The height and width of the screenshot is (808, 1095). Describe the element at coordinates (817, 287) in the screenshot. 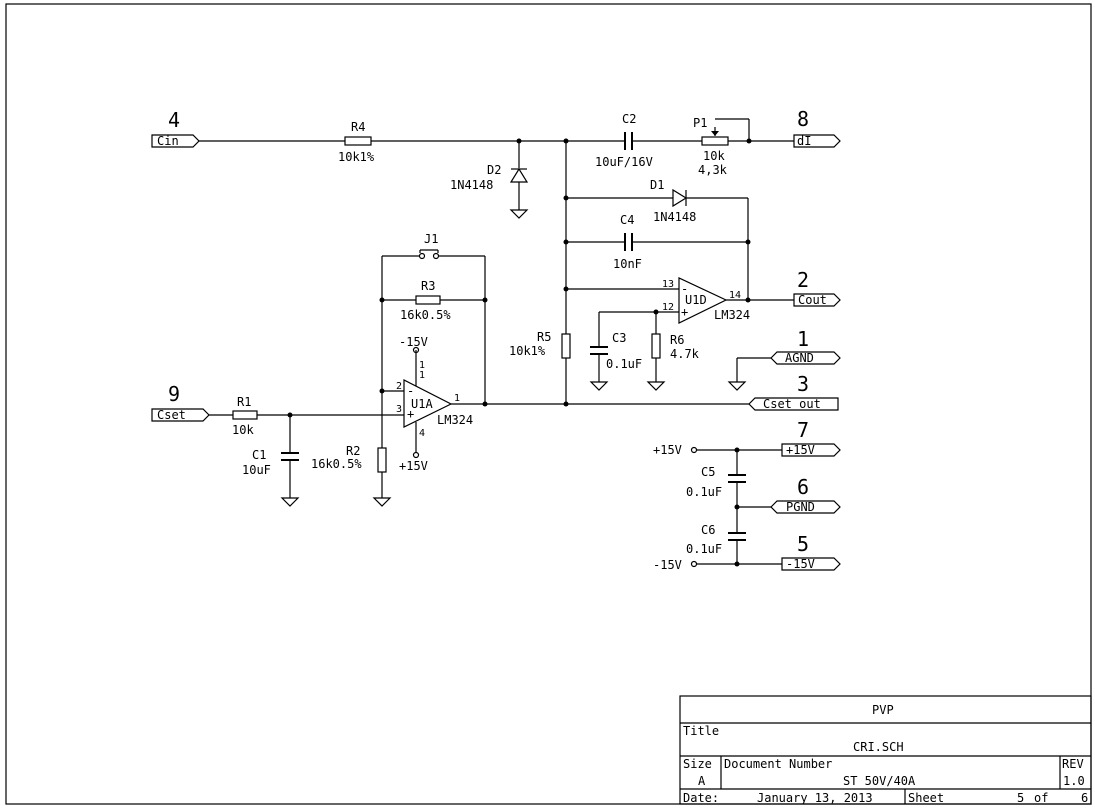

I see `connector-cout: 2 Cout` at that location.